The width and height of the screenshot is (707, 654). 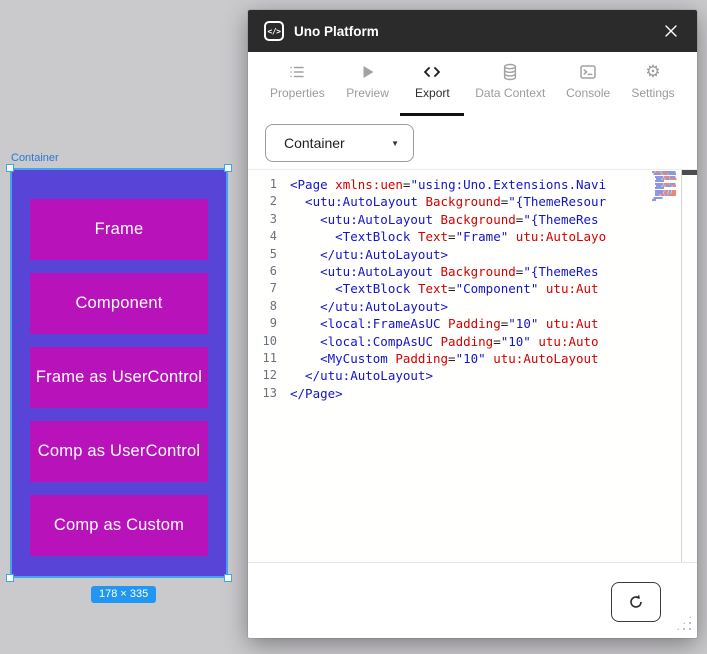 What do you see at coordinates (228, 578) in the screenshot?
I see `selection-handle-bottom-right` at bounding box center [228, 578].